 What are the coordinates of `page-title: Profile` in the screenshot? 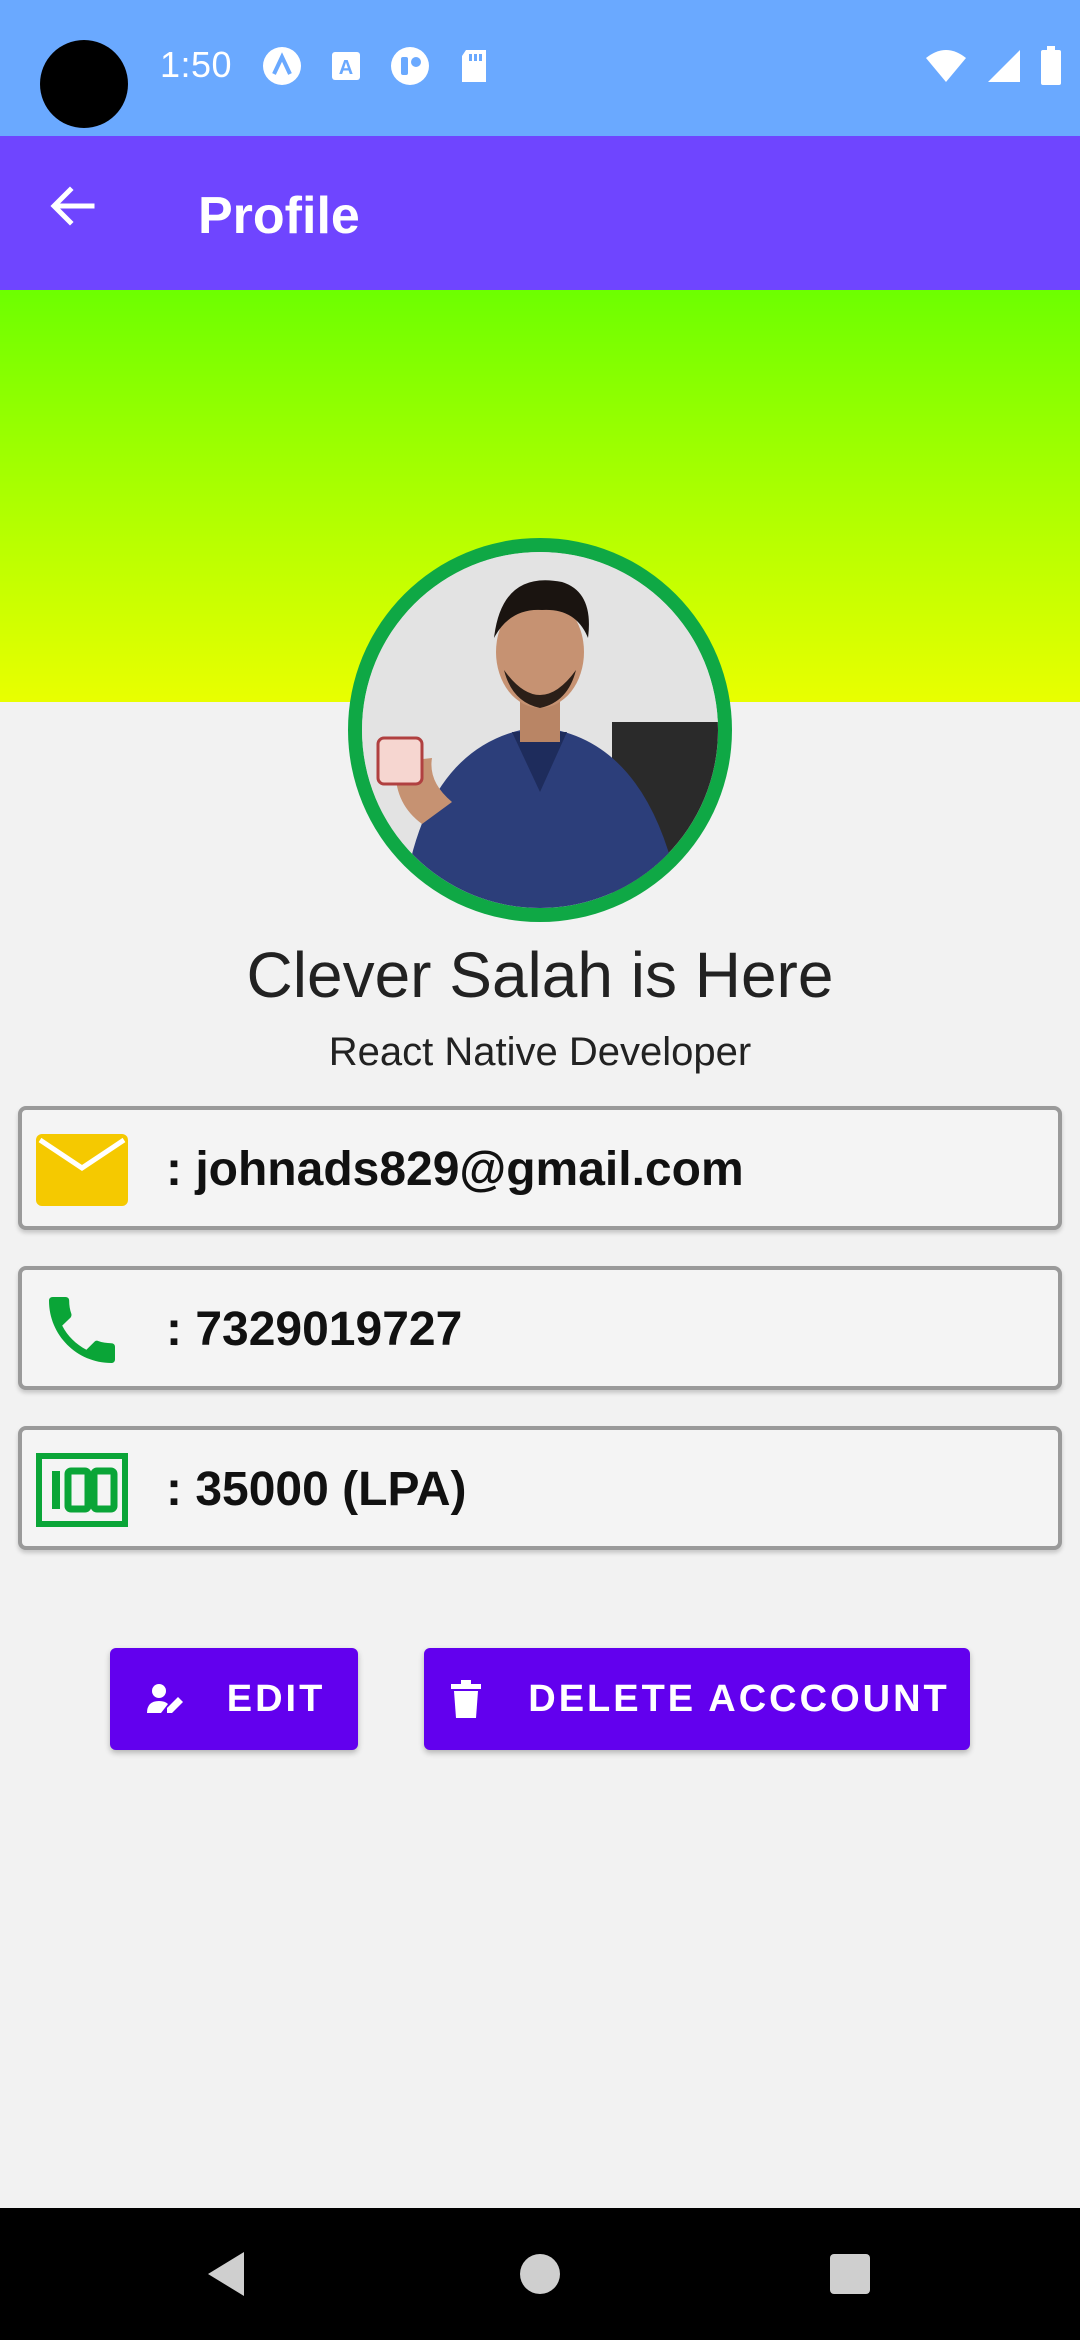 It's located at (279, 216).